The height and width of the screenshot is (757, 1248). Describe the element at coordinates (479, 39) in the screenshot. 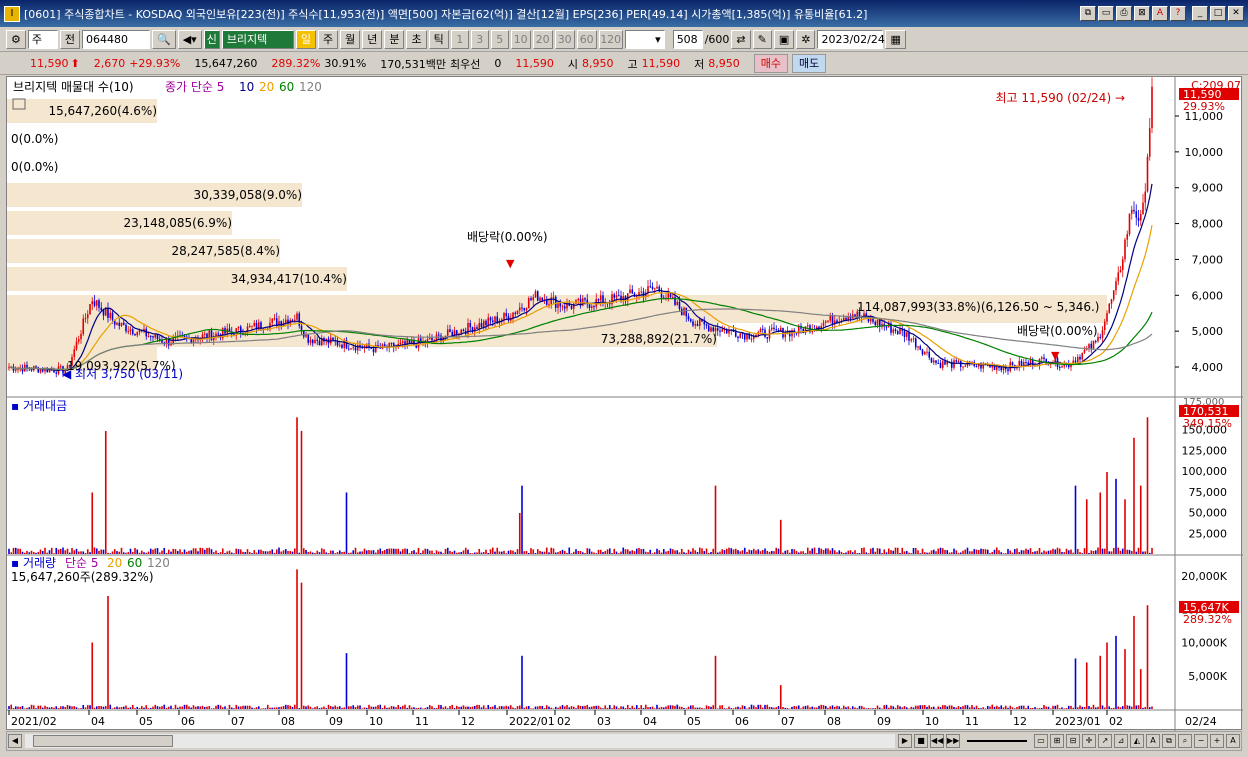

I see `interval-button: 3` at that location.